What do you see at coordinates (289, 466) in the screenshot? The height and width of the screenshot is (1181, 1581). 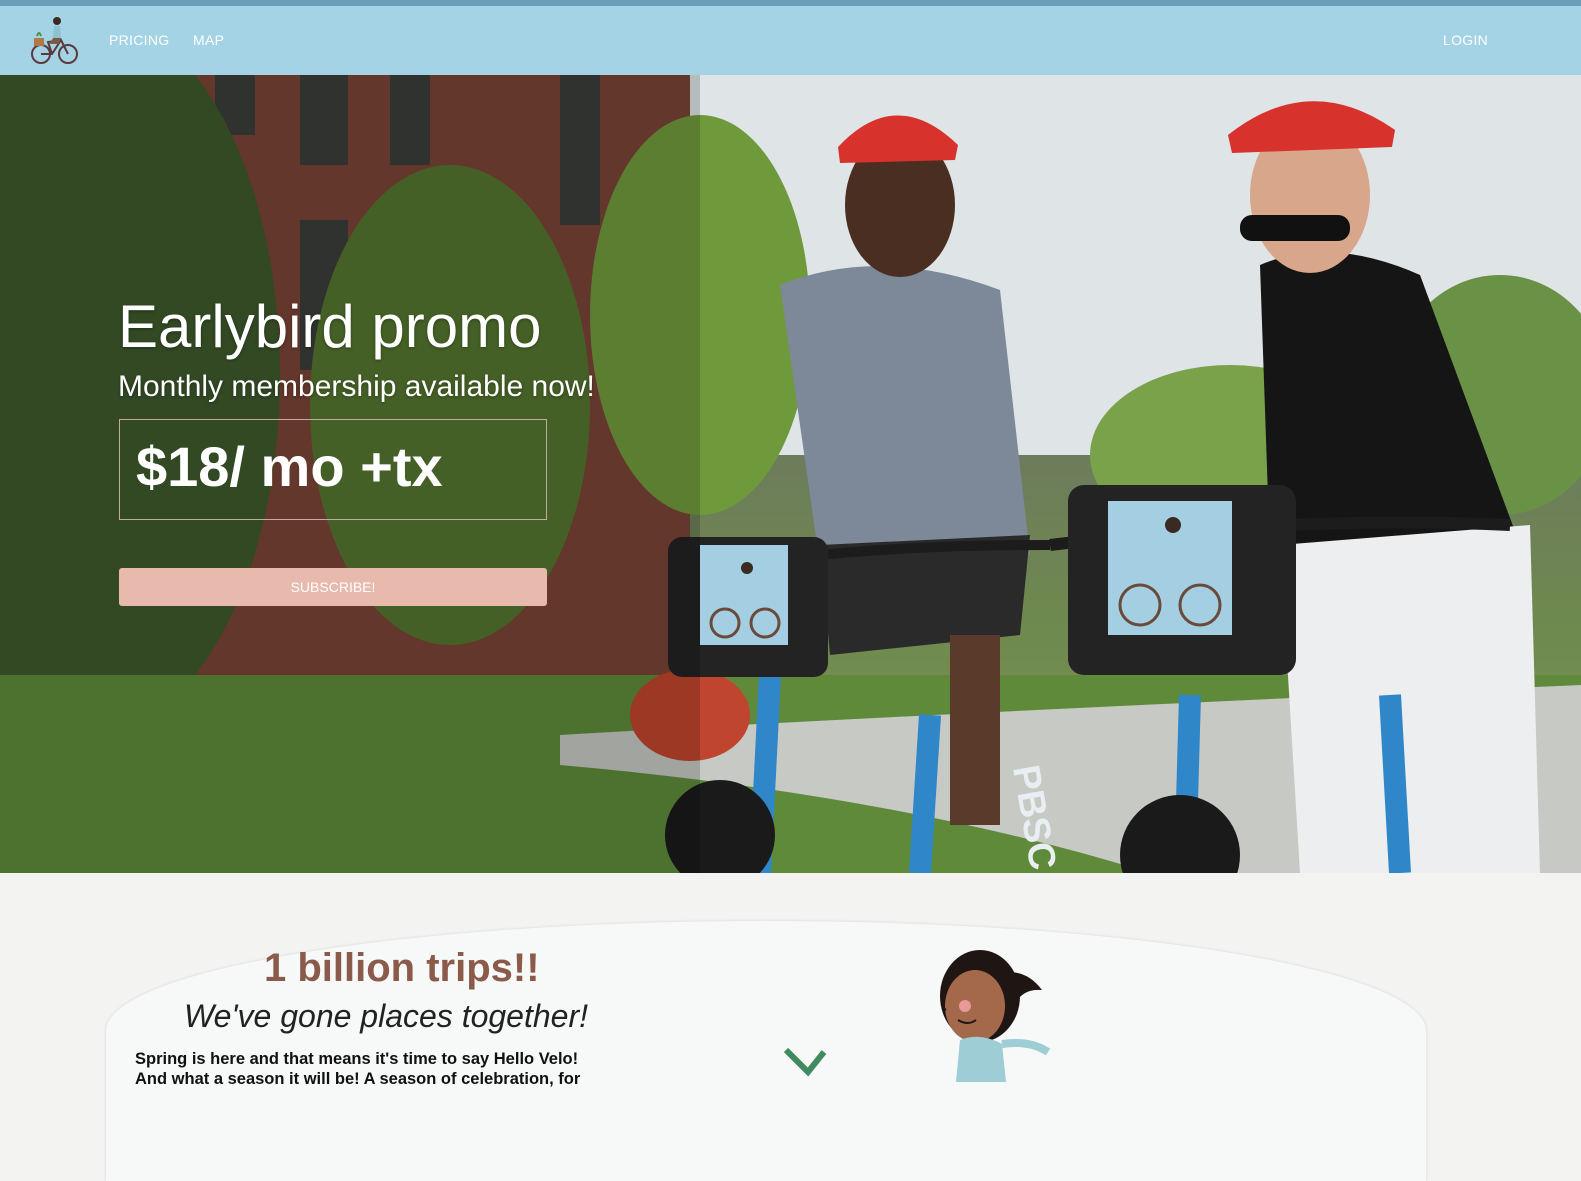 I see `price-text: $18/ mo +tx` at bounding box center [289, 466].